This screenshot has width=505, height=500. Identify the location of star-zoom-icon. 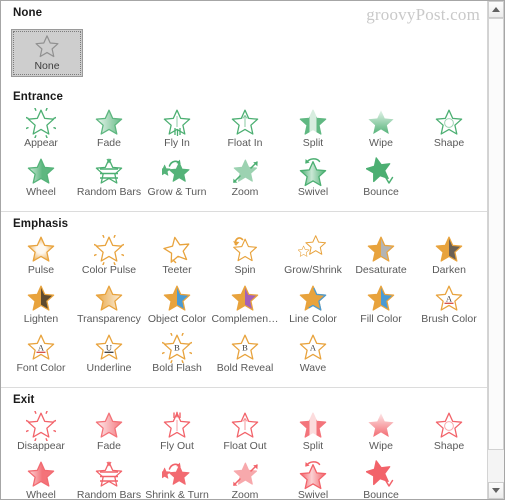
(245, 172).